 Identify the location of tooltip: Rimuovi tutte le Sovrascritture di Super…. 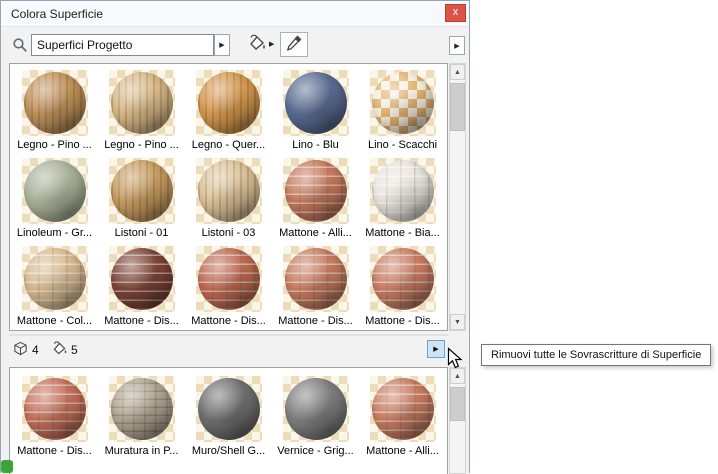
(596, 355).